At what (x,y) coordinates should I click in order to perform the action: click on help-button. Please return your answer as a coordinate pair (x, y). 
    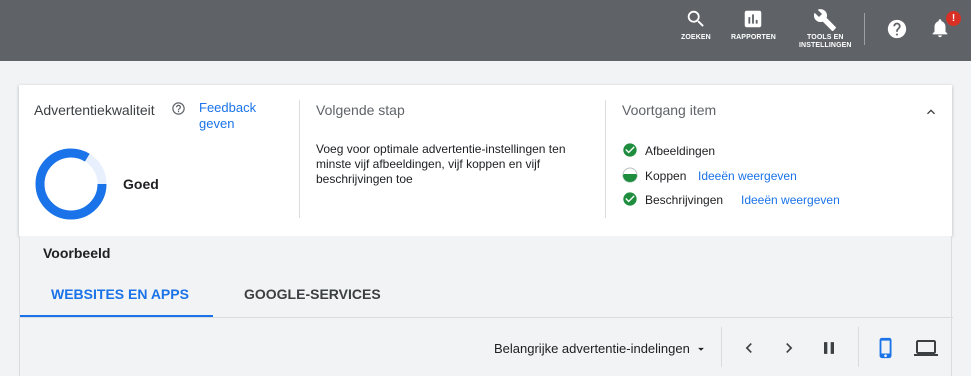
    Looking at the image, I should click on (897, 29).